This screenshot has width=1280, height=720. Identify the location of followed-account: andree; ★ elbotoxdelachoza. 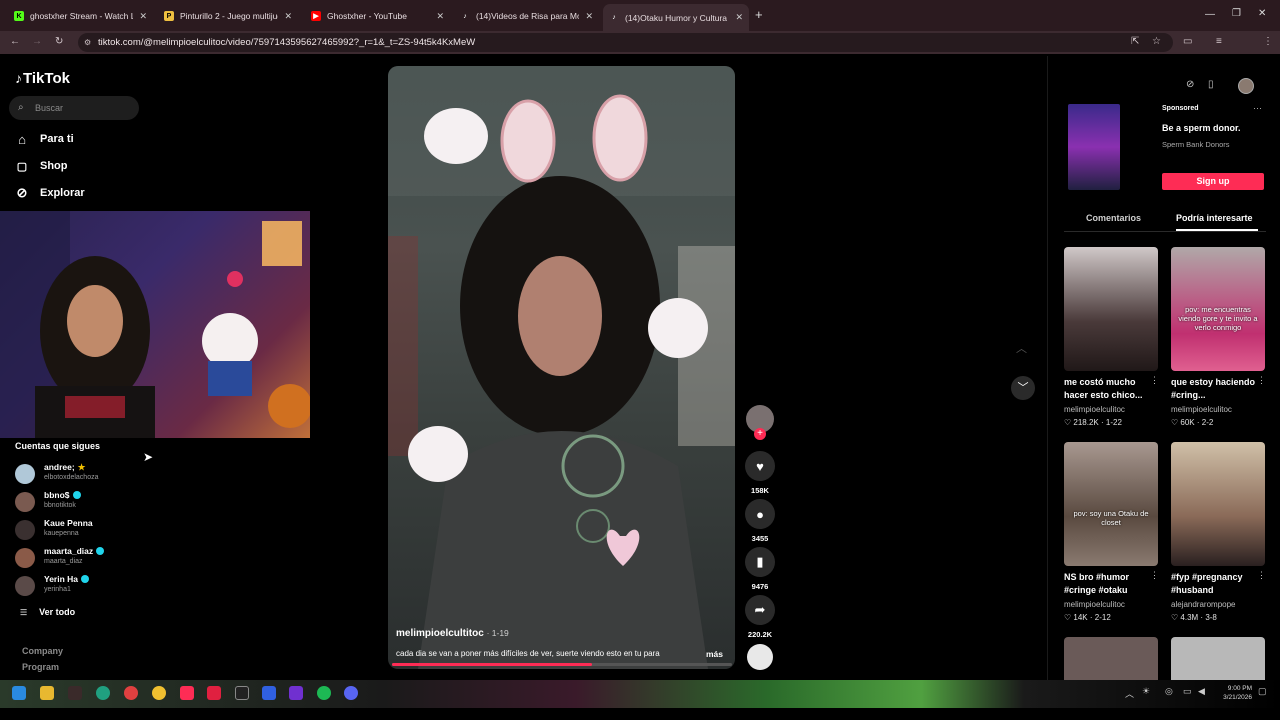
(115, 474).